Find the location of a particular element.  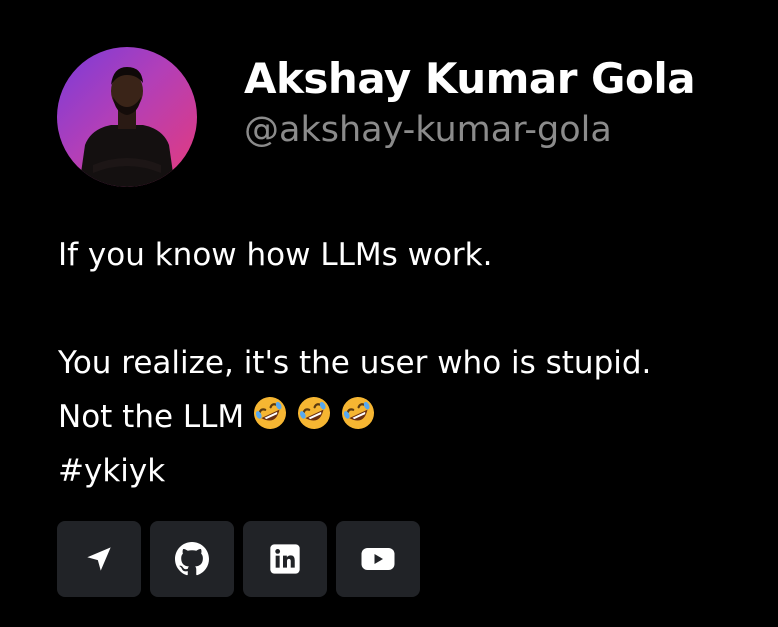

github-icon is located at coordinates (192, 559).